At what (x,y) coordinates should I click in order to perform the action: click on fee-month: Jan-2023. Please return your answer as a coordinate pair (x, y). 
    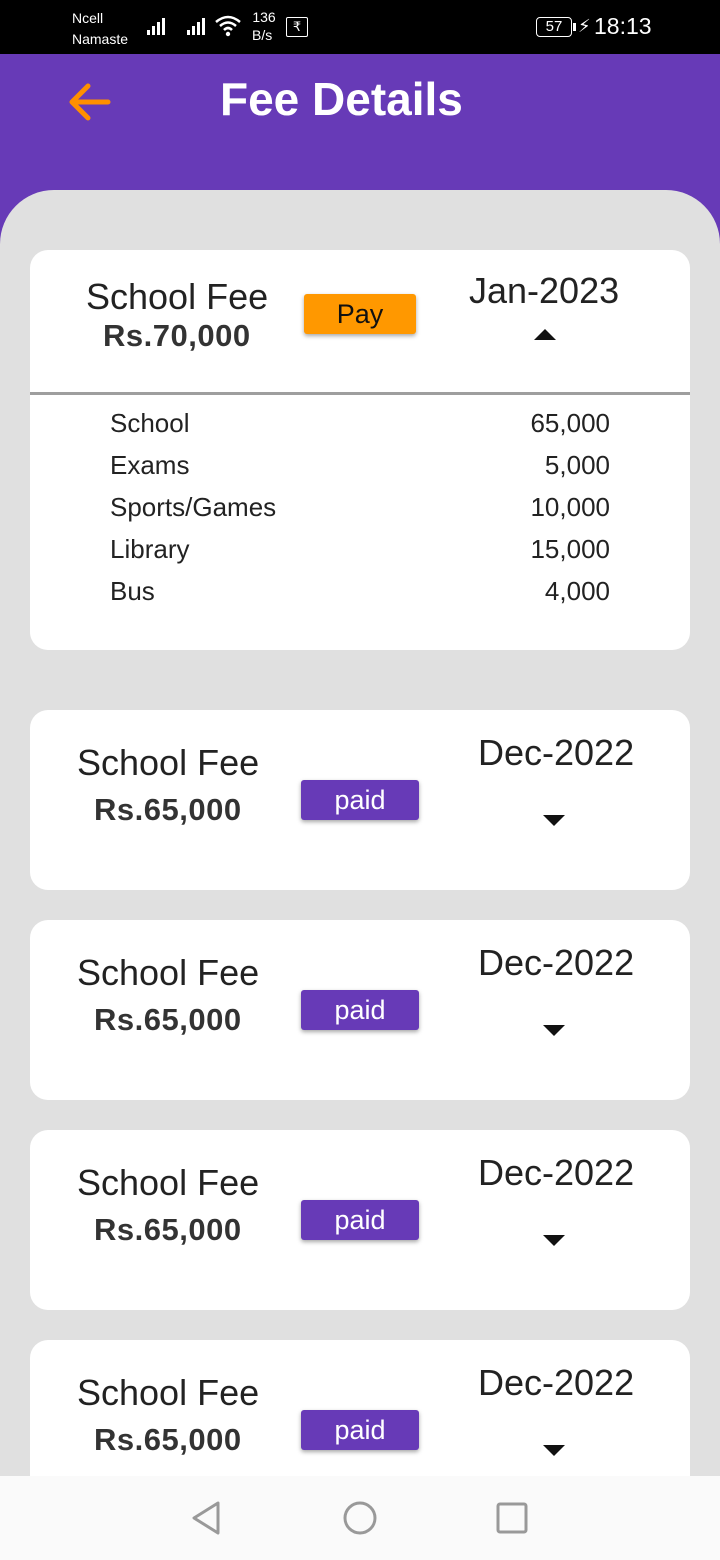
    Looking at the image, I should click on (544, 290).